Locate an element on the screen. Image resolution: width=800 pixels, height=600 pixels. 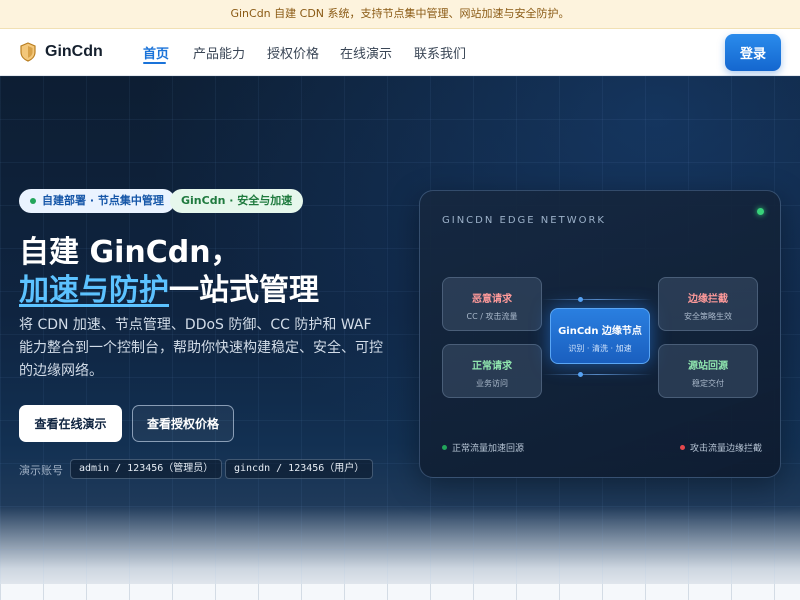
node-edge-block: 边缘拦截 安全策略生效 is located at coordinates (708, 304).